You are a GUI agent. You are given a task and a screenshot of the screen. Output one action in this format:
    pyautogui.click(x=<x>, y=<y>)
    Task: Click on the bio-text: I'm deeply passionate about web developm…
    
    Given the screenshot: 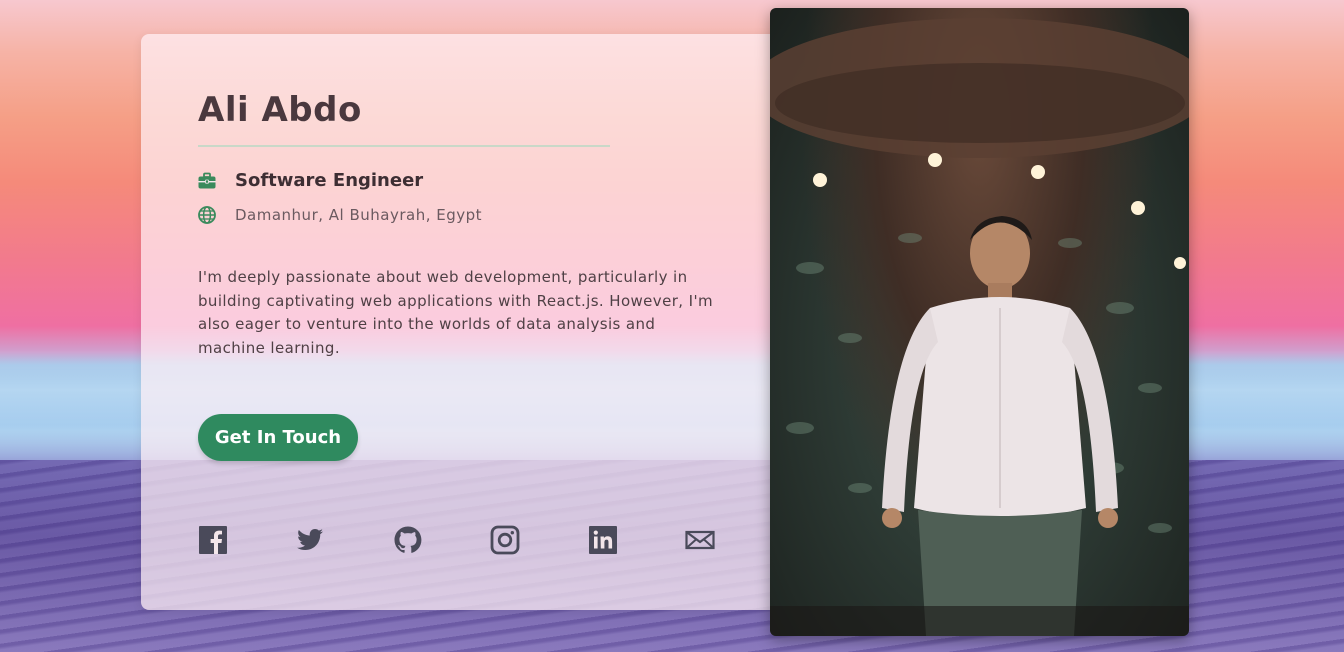 What is the action you would take?
    pyautogui.click(x=455, y=312)
    